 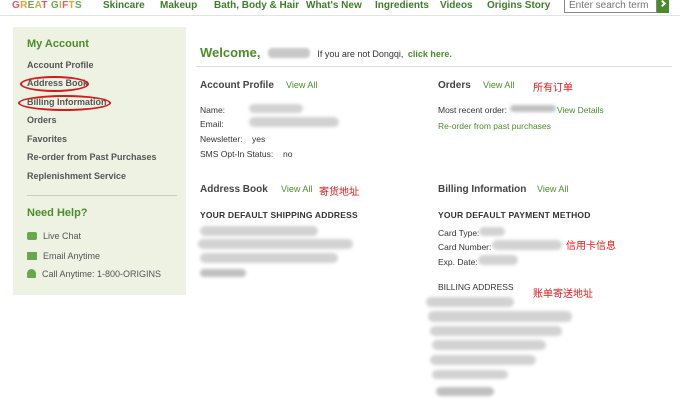 I want to click on card-number-label: Card Number:, so click(x=465, y=247).